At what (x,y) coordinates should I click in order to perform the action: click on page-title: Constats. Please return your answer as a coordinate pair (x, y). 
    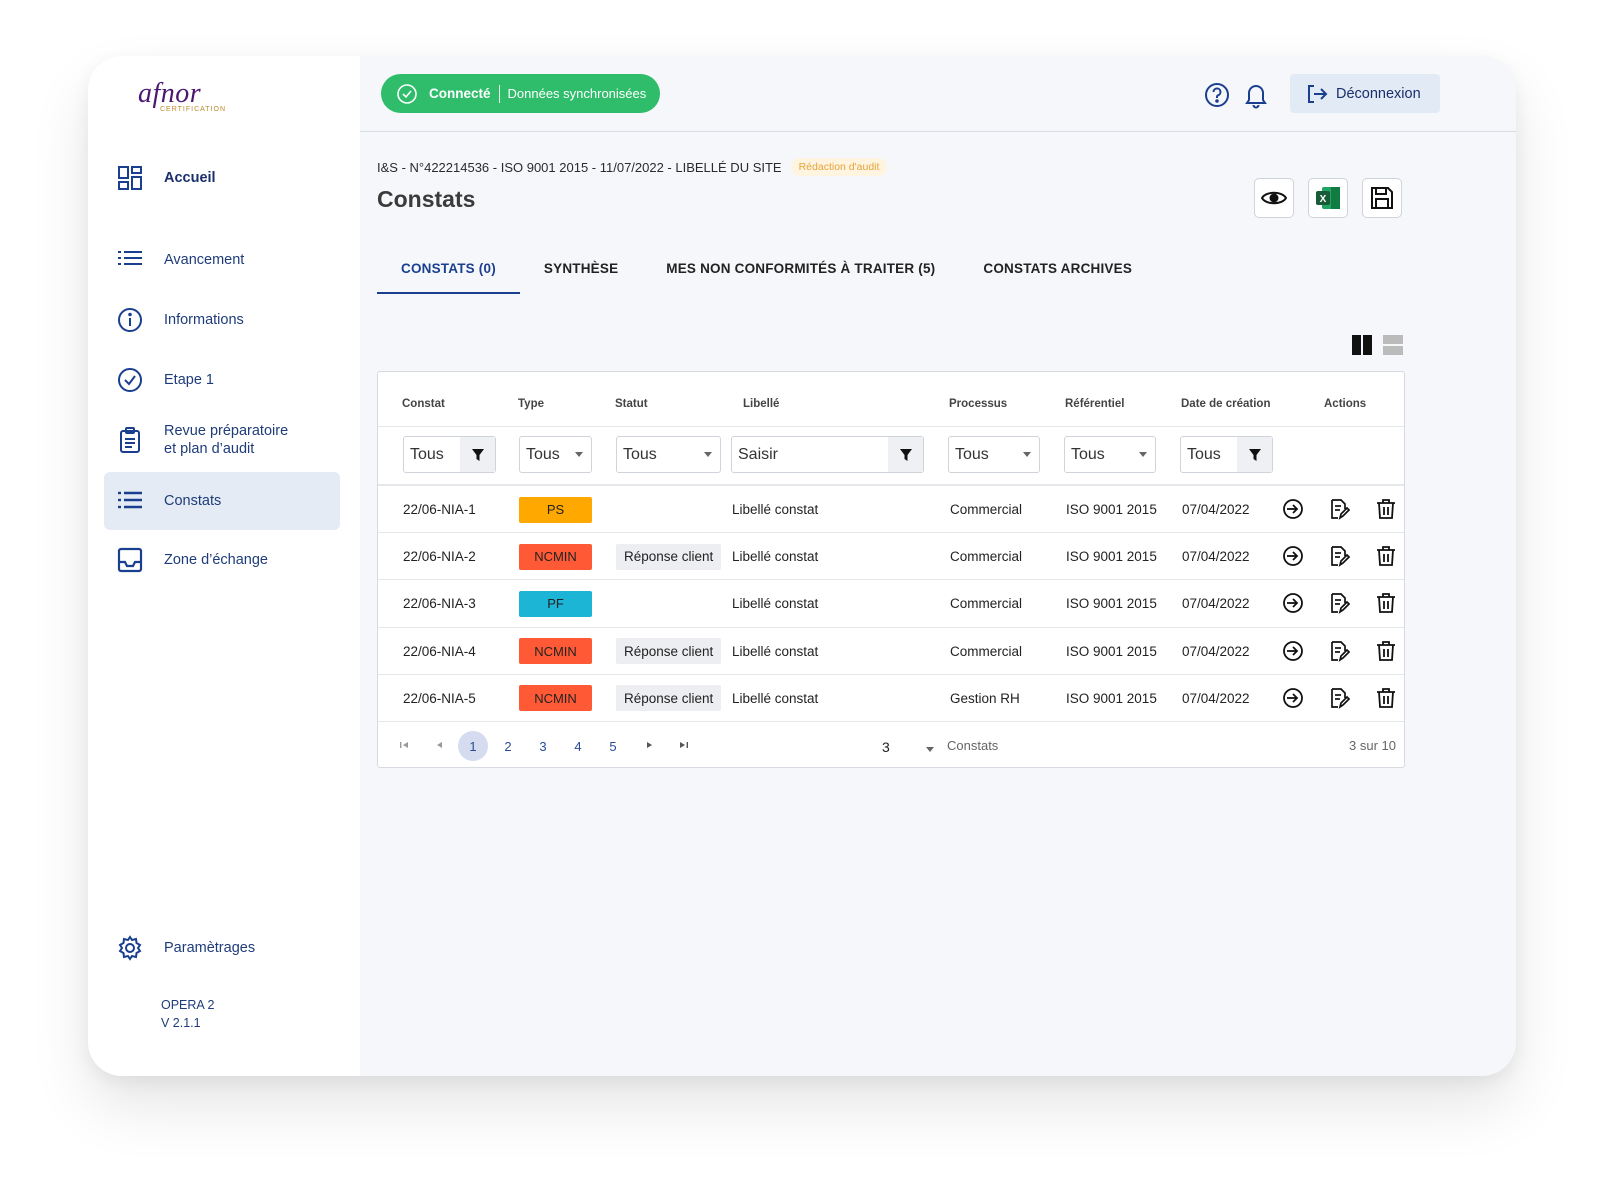
    Looking at the image, I should click on (426, 199).